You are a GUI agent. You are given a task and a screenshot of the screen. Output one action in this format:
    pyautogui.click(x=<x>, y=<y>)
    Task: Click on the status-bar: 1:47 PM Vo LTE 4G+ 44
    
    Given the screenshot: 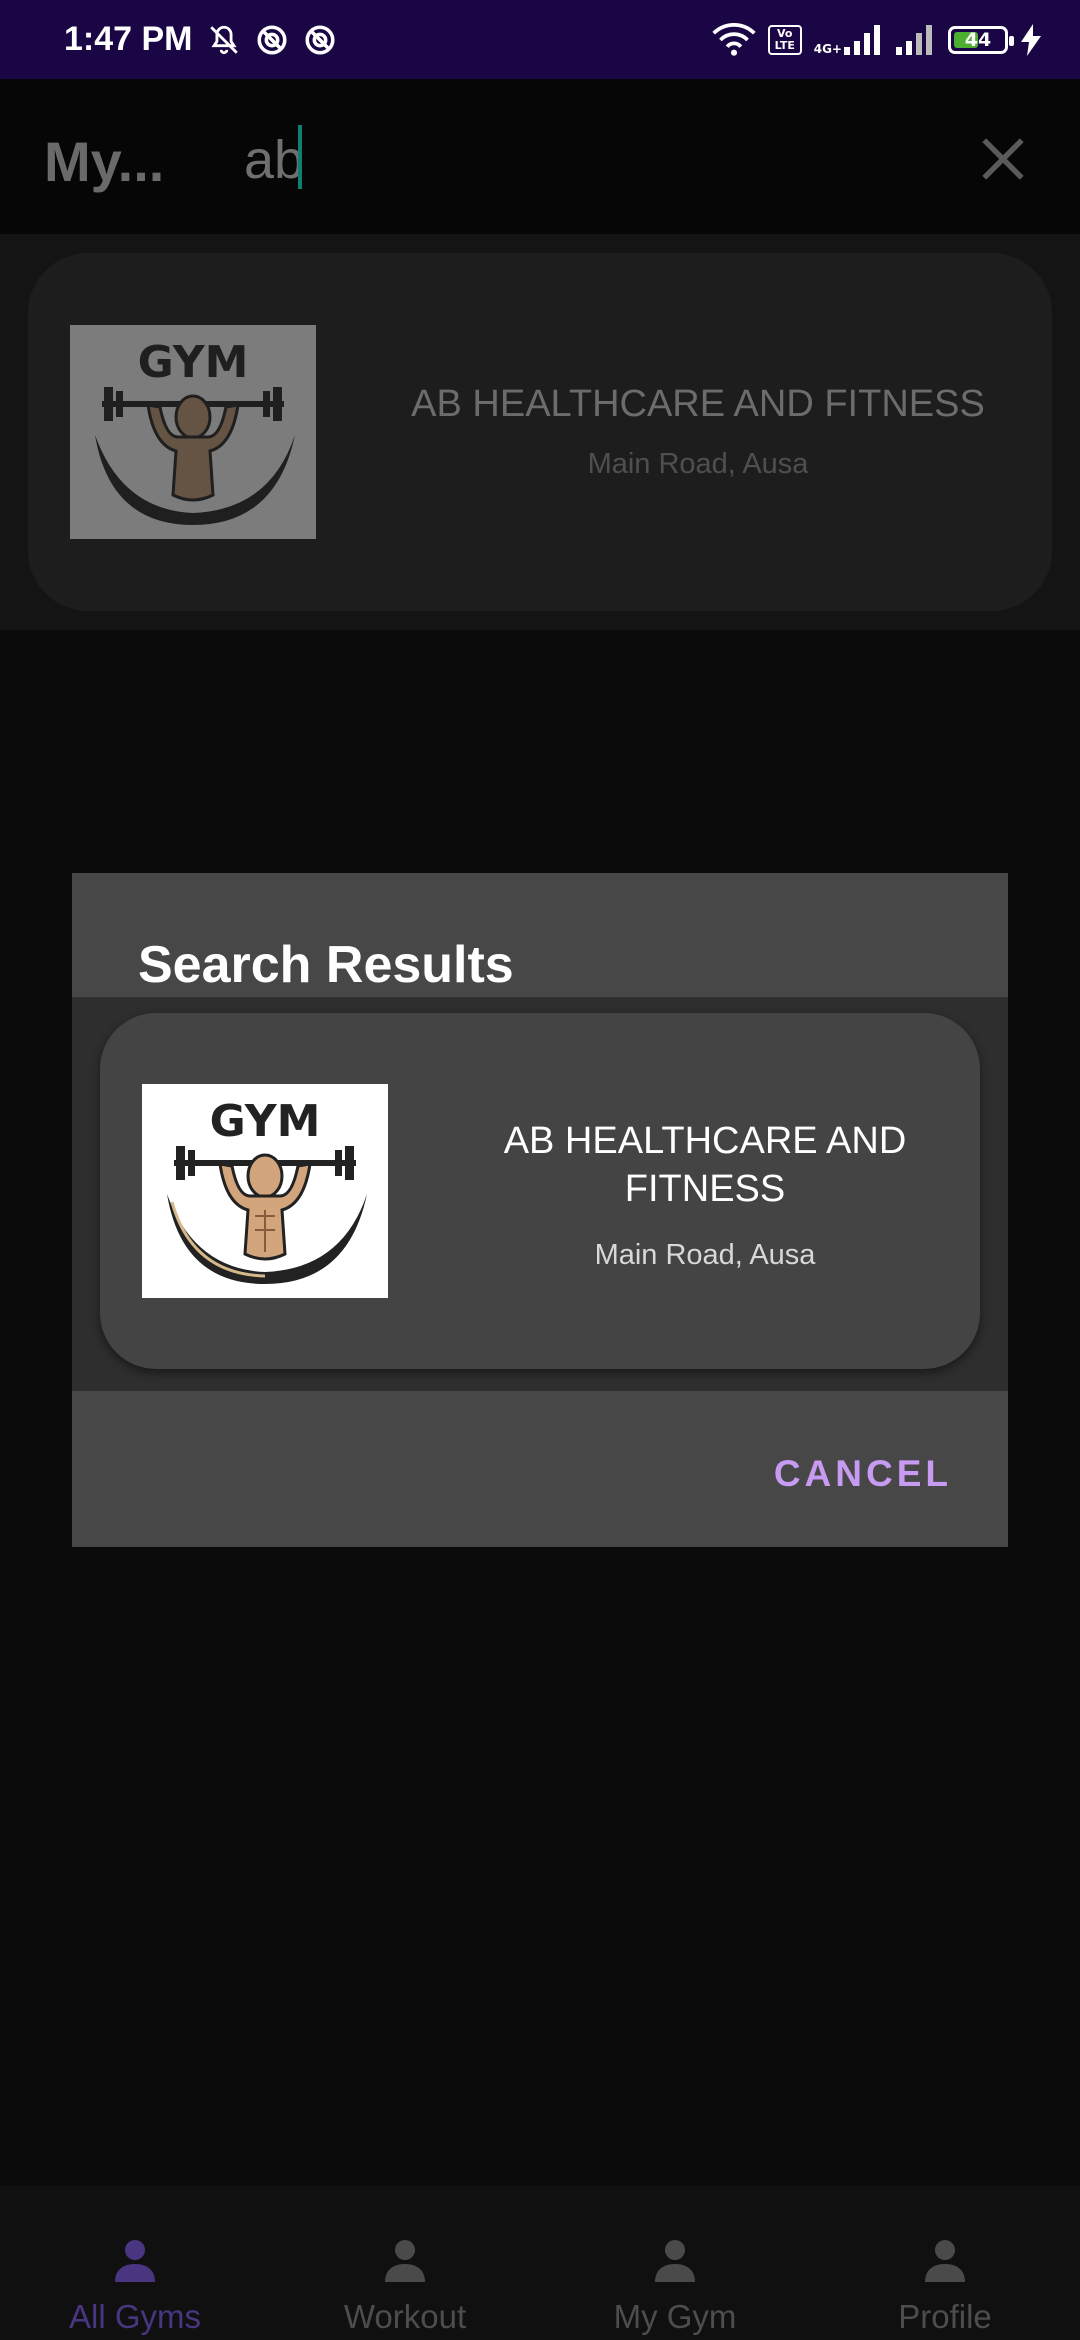 What is the action you would take?
    pyautogui.click(x=540, y=39)
    